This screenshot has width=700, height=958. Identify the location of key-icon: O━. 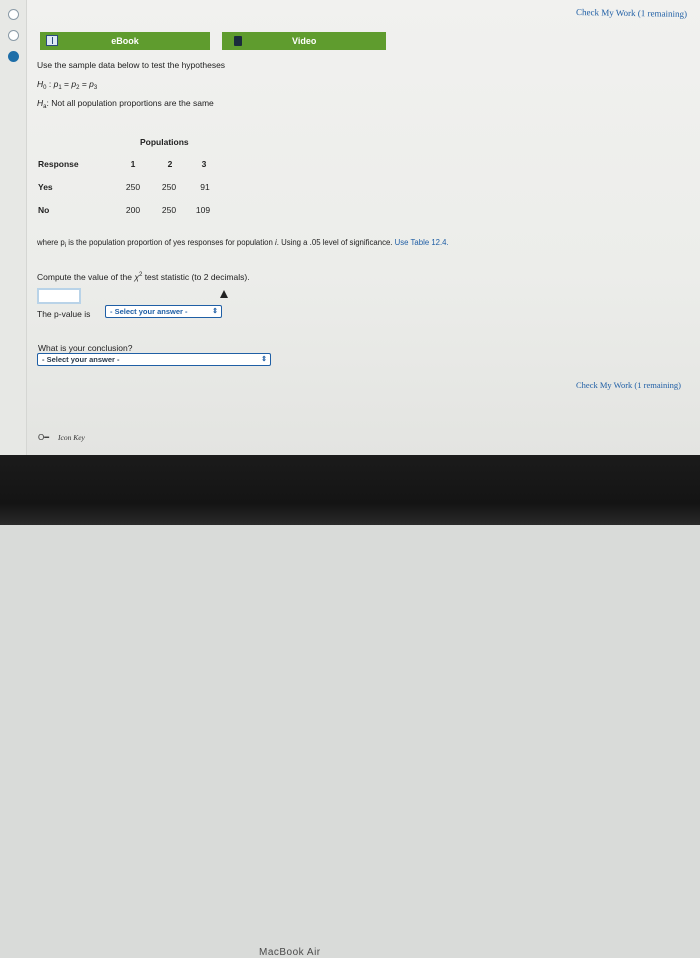
(44, 437).